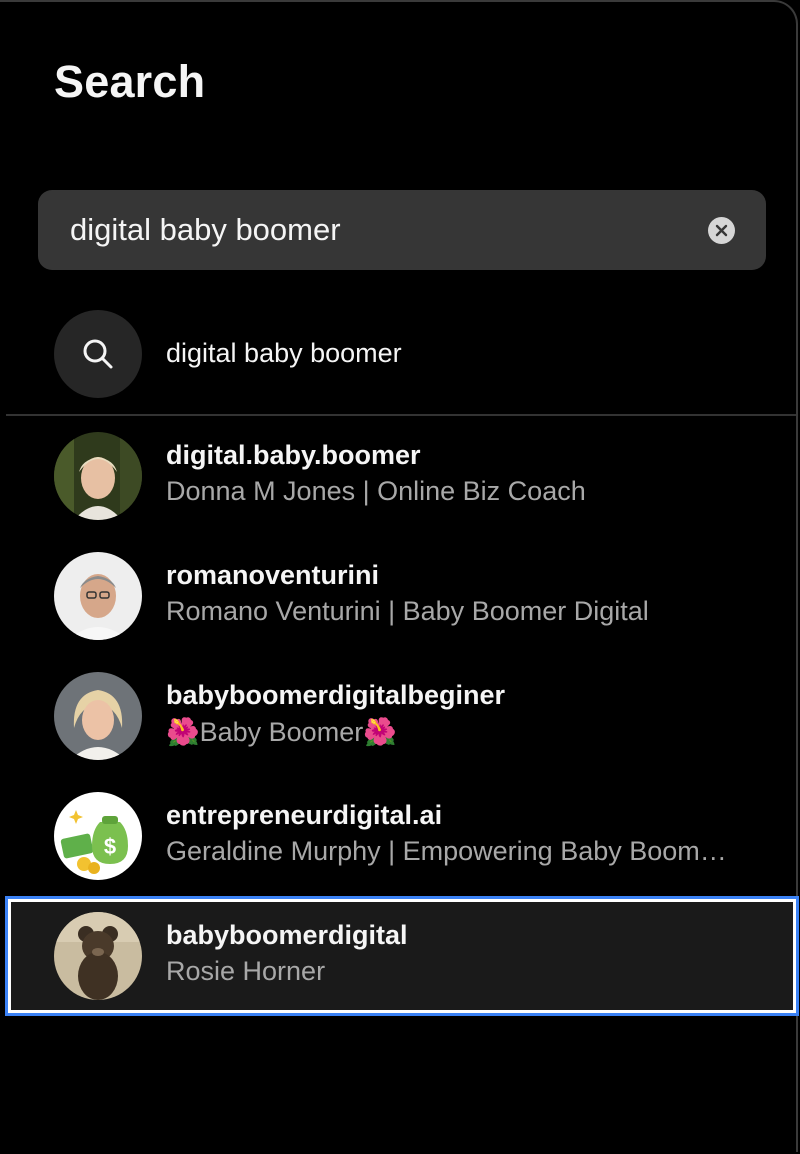 The height and width of the screenshot is (1154, 800). Describe the element at coordinates (407, 611) in the screenshot. I see `result-fullname: Romano Venturini | Baby Boomer Digital` at that location.